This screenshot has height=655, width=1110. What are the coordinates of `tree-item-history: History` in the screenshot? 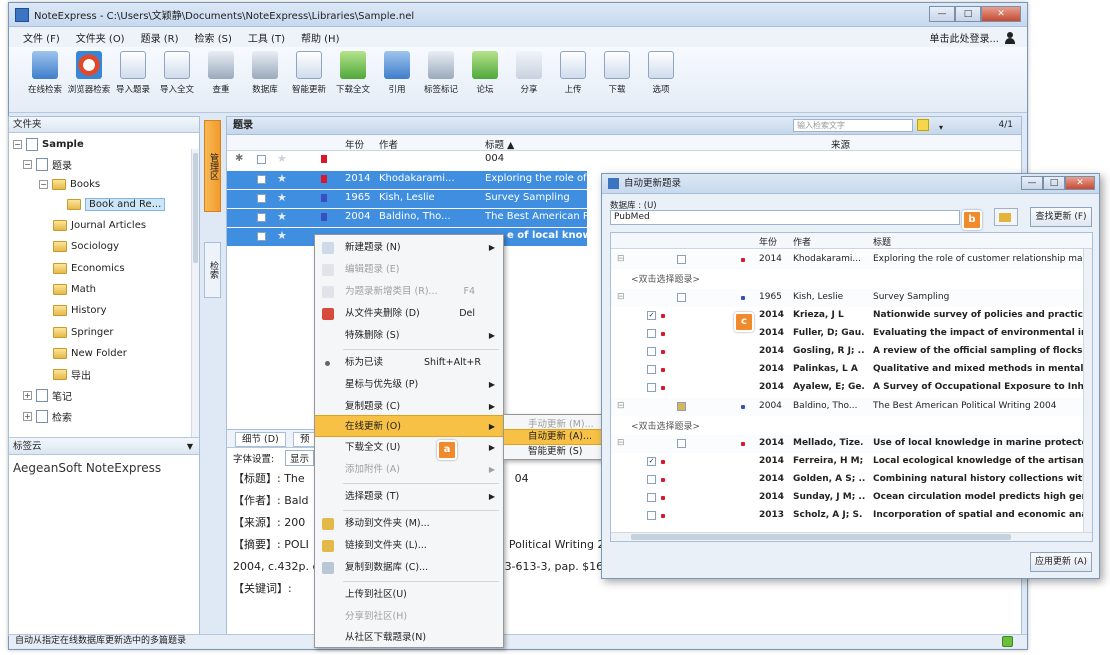 It's located at (80, 310).